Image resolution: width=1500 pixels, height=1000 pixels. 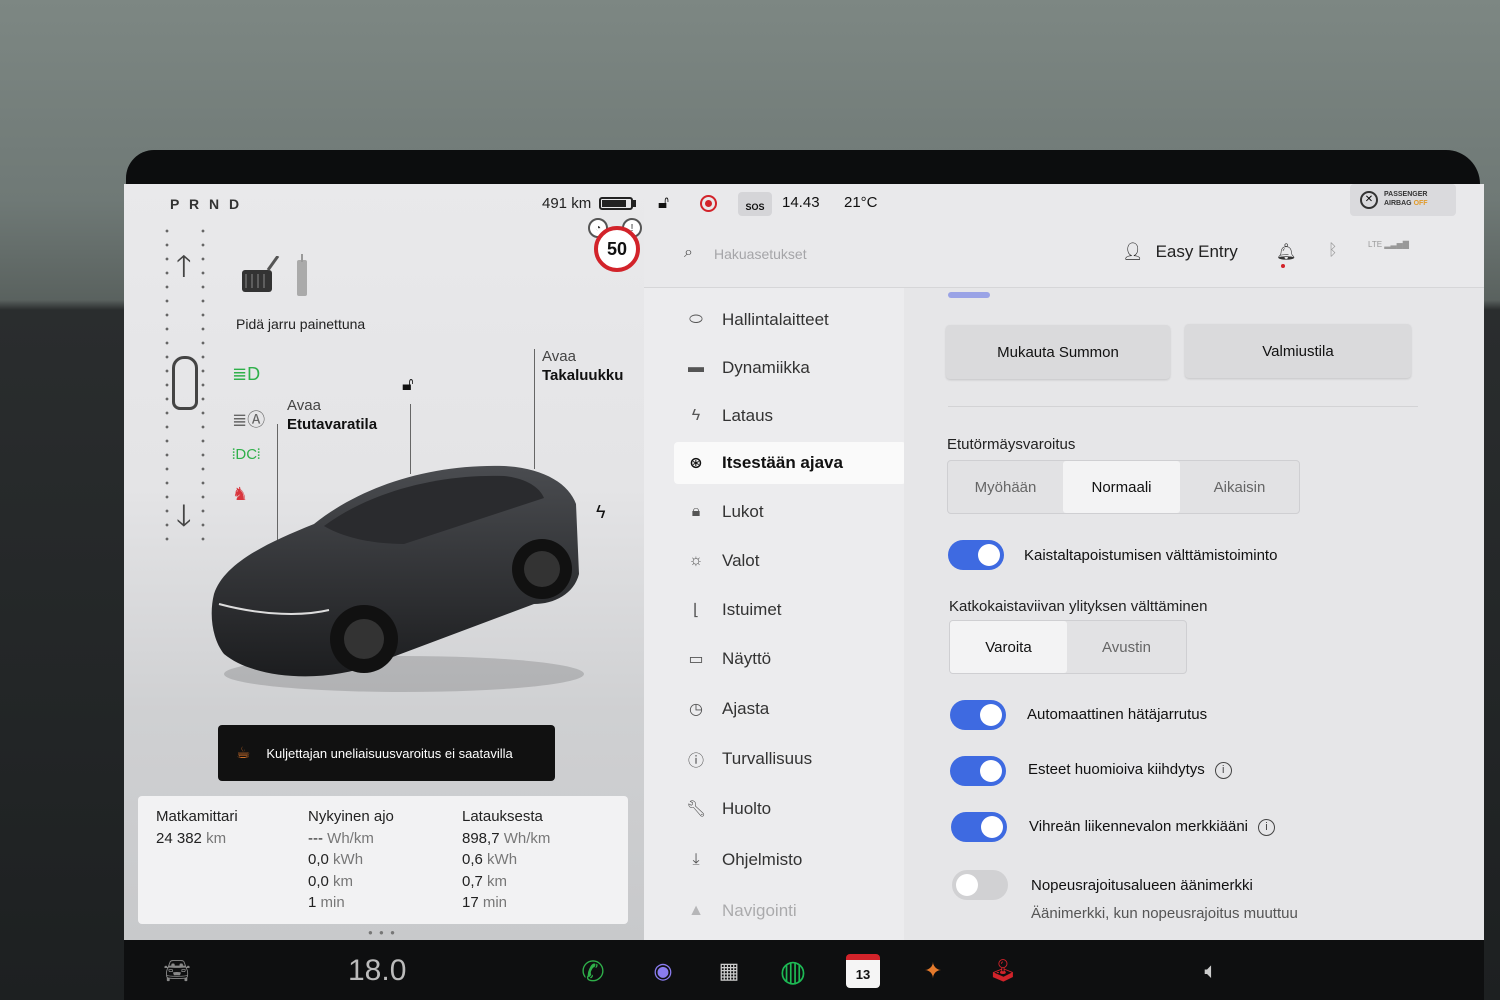 What do you see at coordinates (1183, 406) in the screenshot?
I see `divider` at bounding box center [1183, 406].